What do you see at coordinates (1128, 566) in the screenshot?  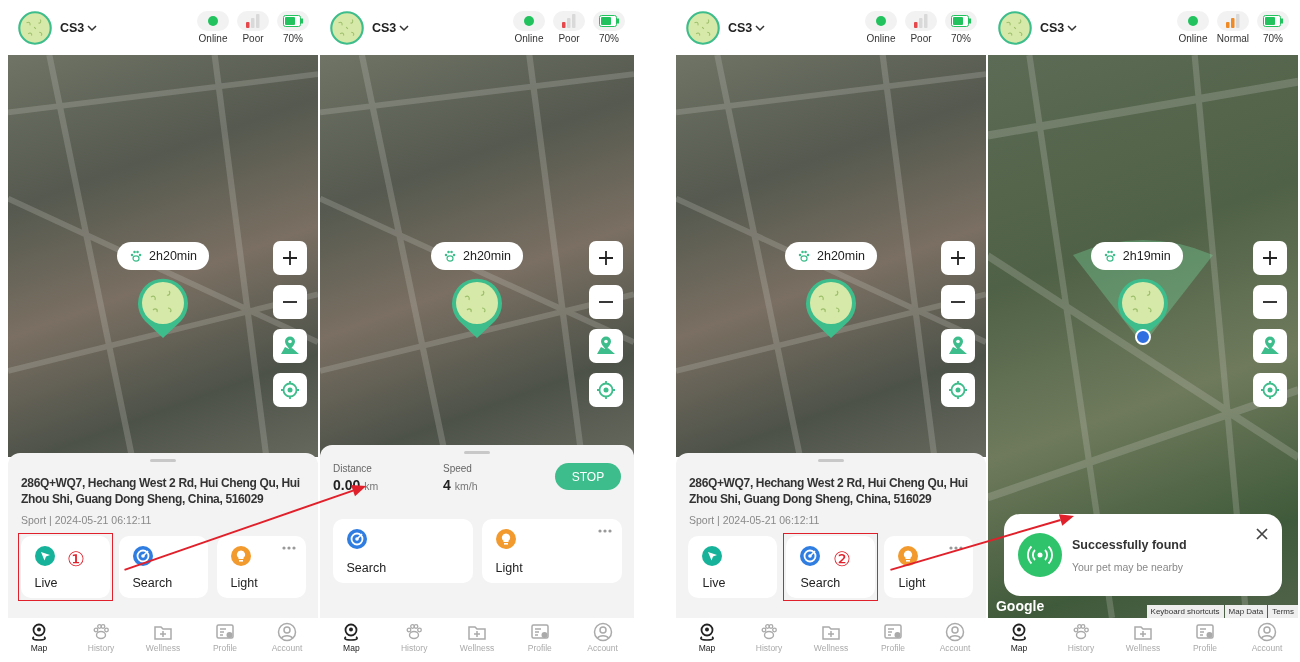 I see `toast-message: Your pet may be nearby` at bounding box center [1128, 566].